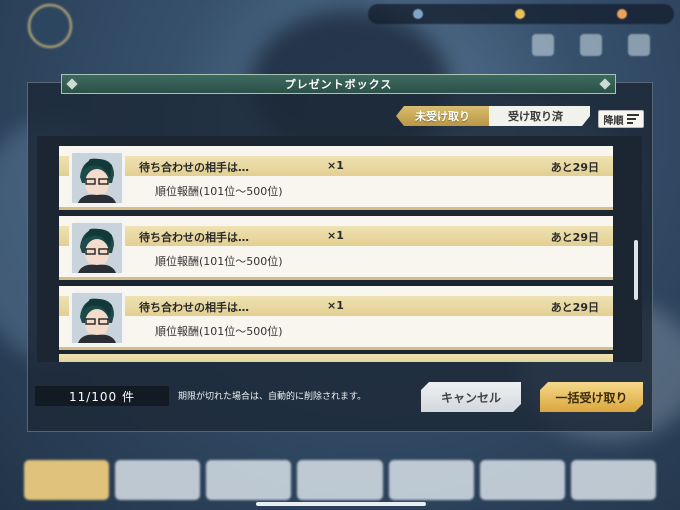  I want to click on receive-all-button: 一括受け取り, so click(591, 397).